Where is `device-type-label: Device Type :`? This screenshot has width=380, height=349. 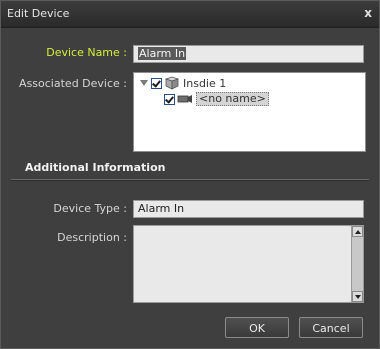
device-type-label: Device Type : is located at coordinates (90, 208).